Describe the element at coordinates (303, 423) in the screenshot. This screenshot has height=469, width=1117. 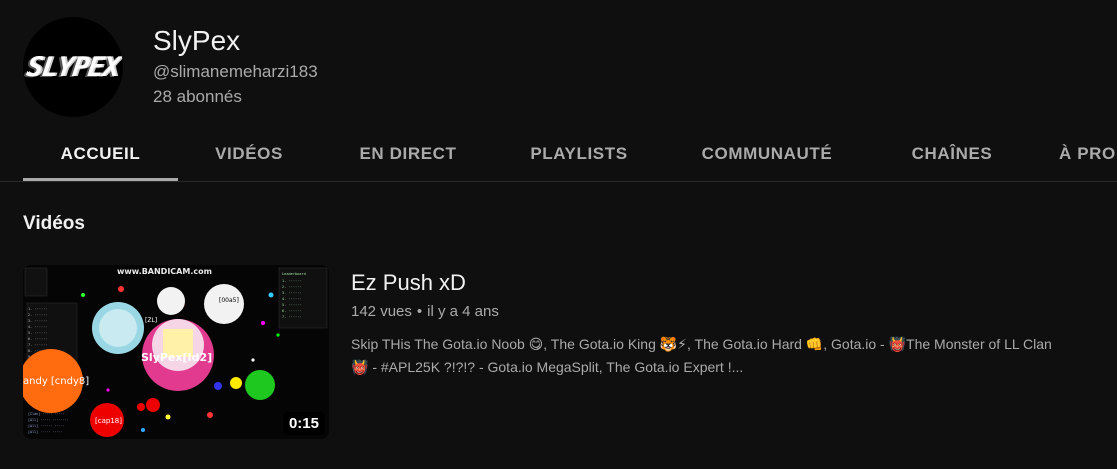
I see `video-duration: 0:15` at that location.